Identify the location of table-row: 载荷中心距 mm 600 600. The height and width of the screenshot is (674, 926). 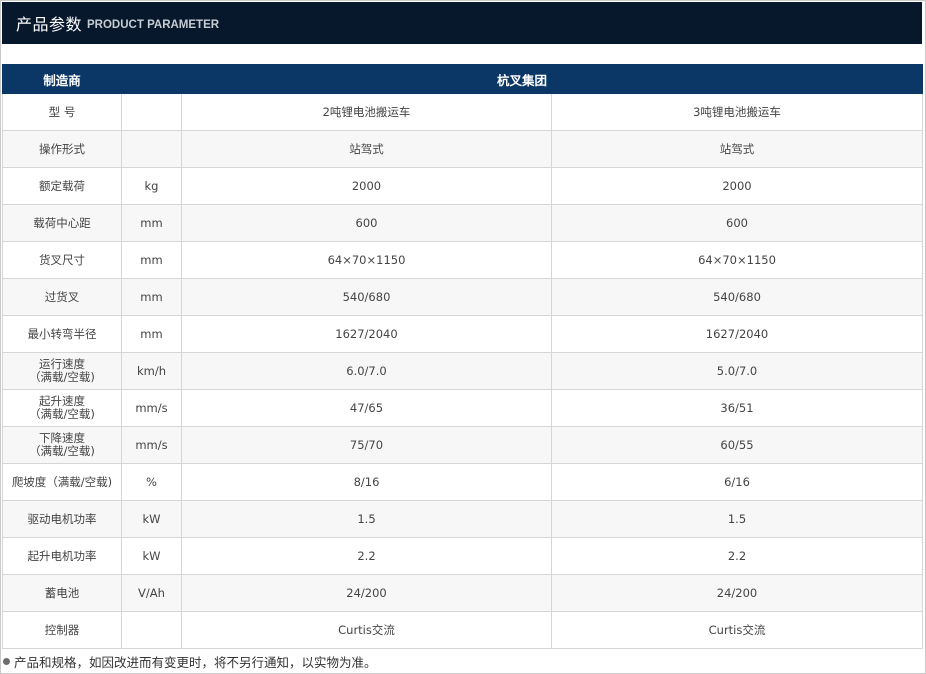
(463, 223).